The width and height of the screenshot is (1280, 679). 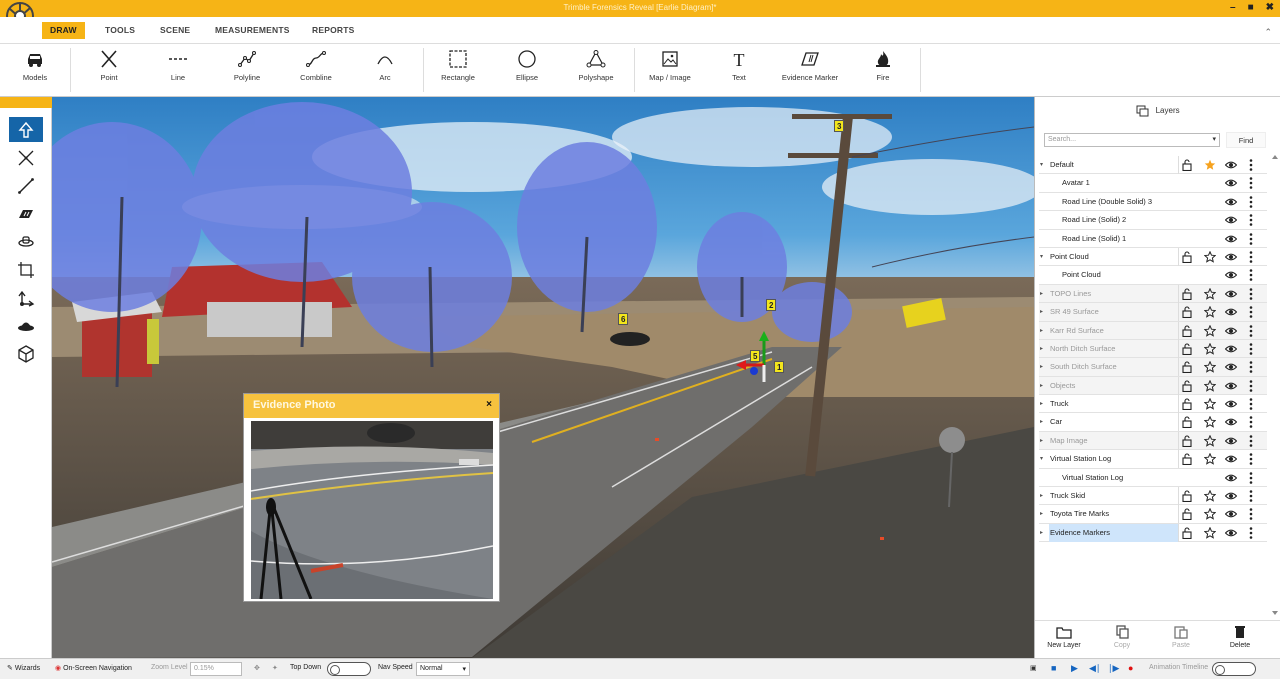 I want to click on layer-row: ▸ Objects, so click(x=1153, y=386).